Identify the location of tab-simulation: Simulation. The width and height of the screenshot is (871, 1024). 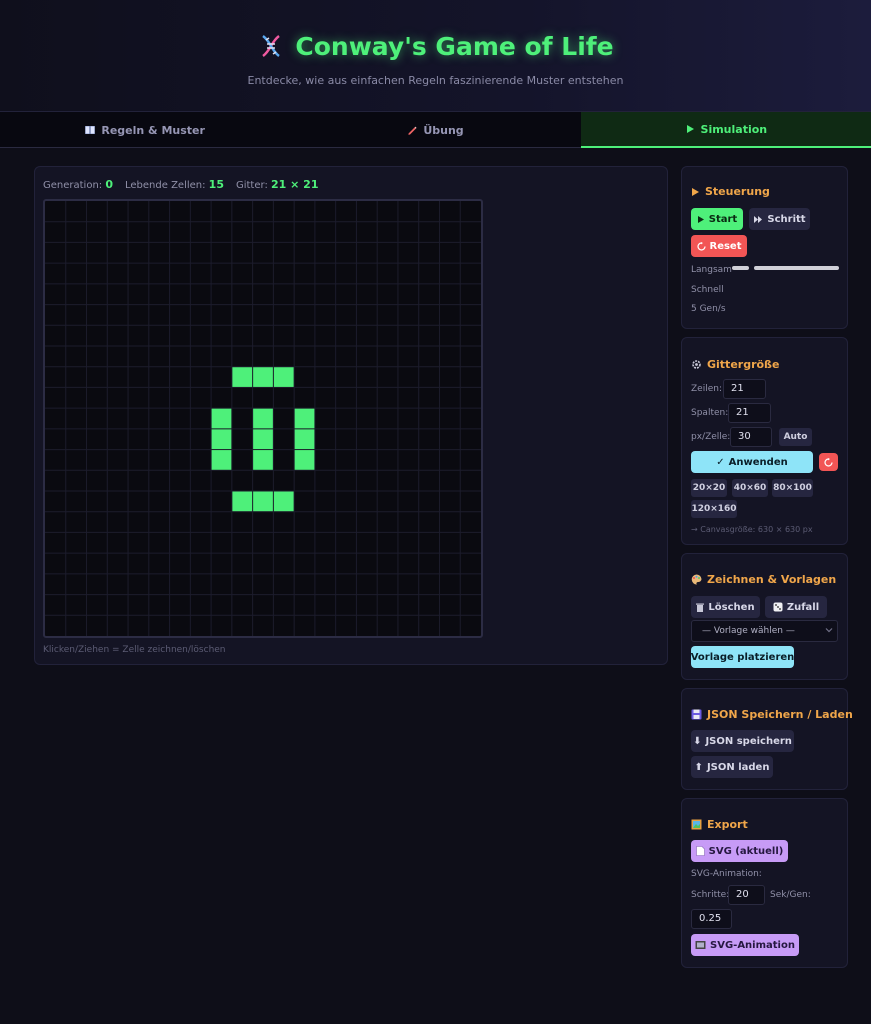
(725, 130).